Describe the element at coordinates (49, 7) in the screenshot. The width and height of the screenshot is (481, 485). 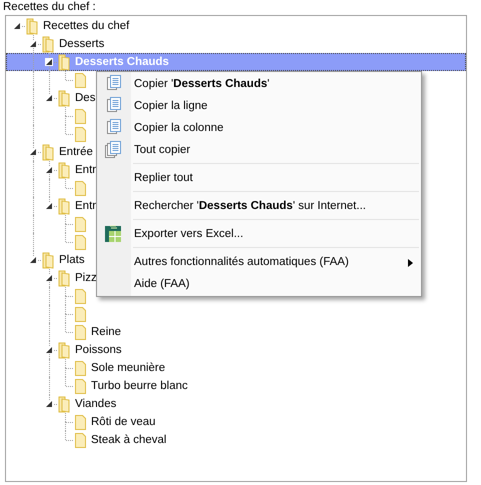
I see `tree-caption: Recettes du chef :` at that location.